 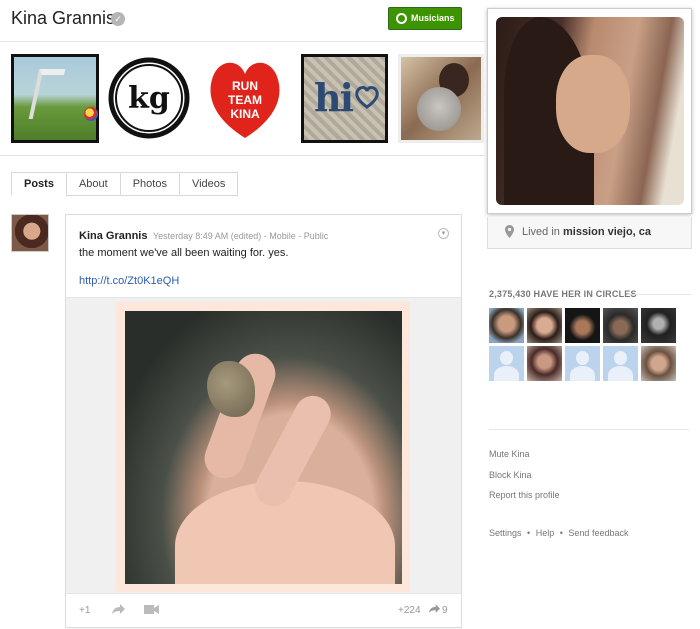 I want to click on feedback-link: Send feedback, so click(x=598, y=533).